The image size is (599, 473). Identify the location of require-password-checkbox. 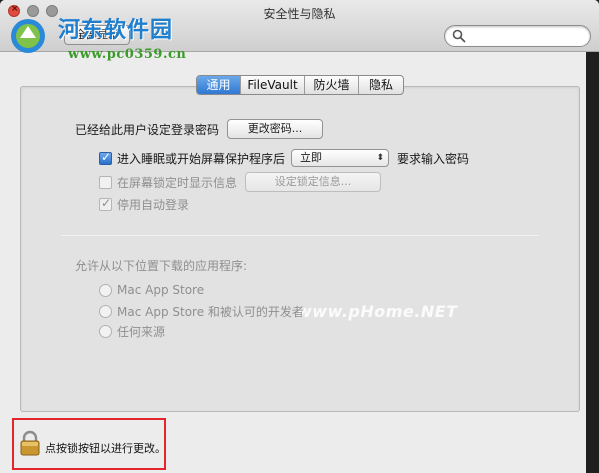
(105, 157).